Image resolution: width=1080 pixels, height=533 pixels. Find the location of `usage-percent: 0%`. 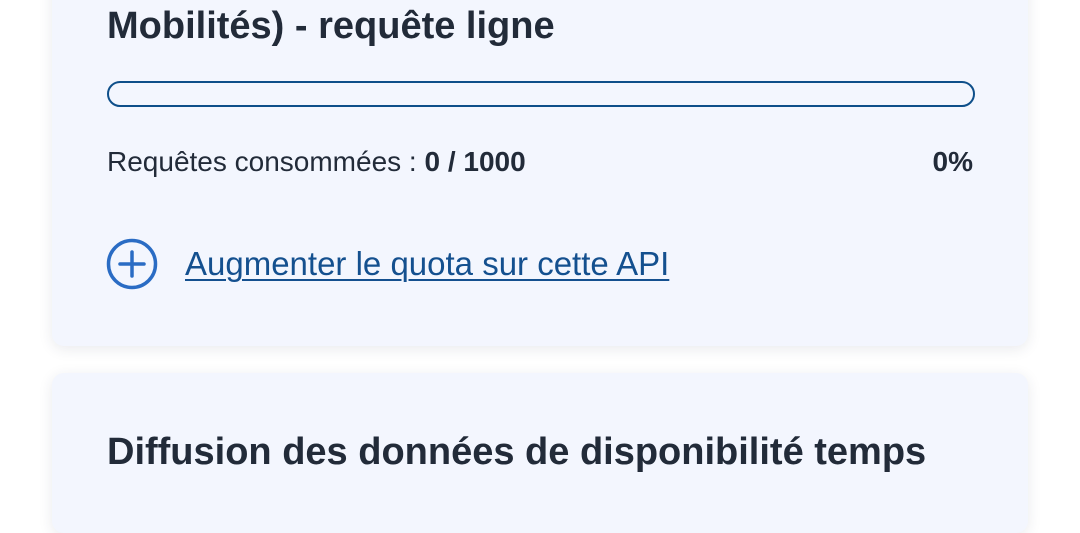

usage-percent: 0% is located at coordinates (952, 161).